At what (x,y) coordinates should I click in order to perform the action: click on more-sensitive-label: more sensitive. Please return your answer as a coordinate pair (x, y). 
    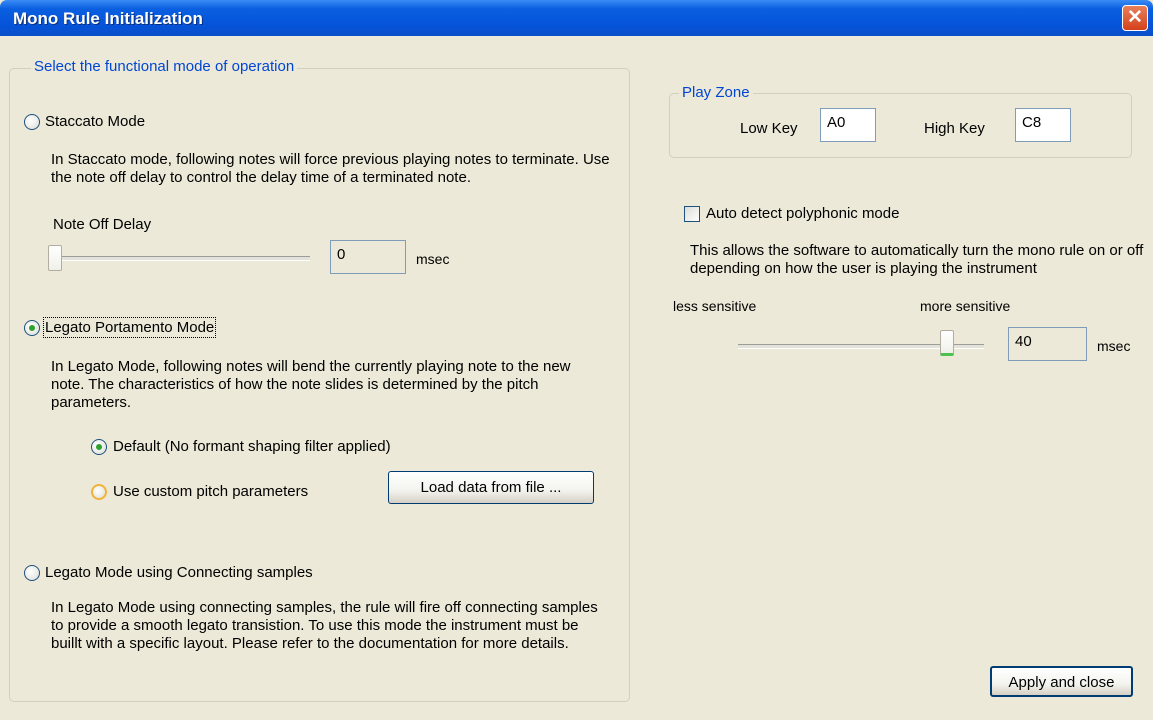
    Looking at the image, I should click on (965, 306).